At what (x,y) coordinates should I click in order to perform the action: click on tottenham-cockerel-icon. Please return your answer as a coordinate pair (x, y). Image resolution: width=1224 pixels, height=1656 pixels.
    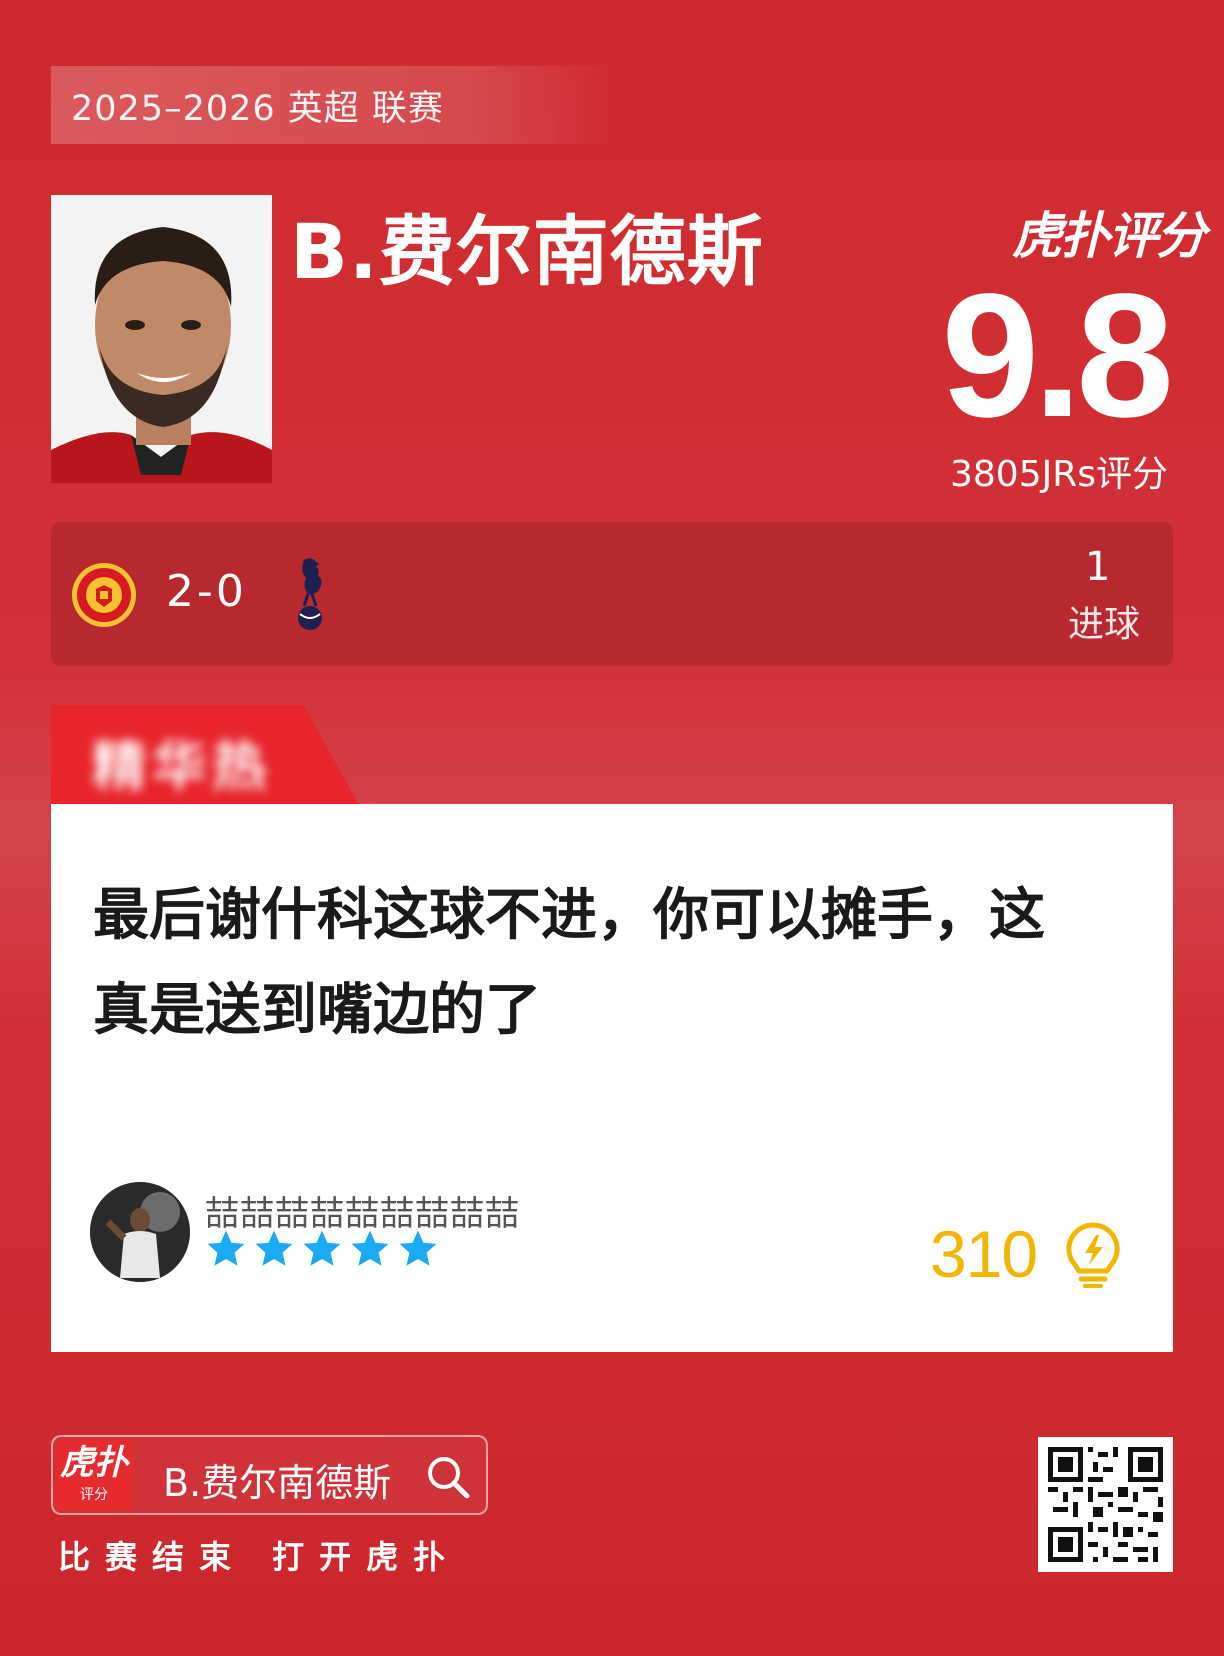
    Looking at the image, I should click on (311, 594).